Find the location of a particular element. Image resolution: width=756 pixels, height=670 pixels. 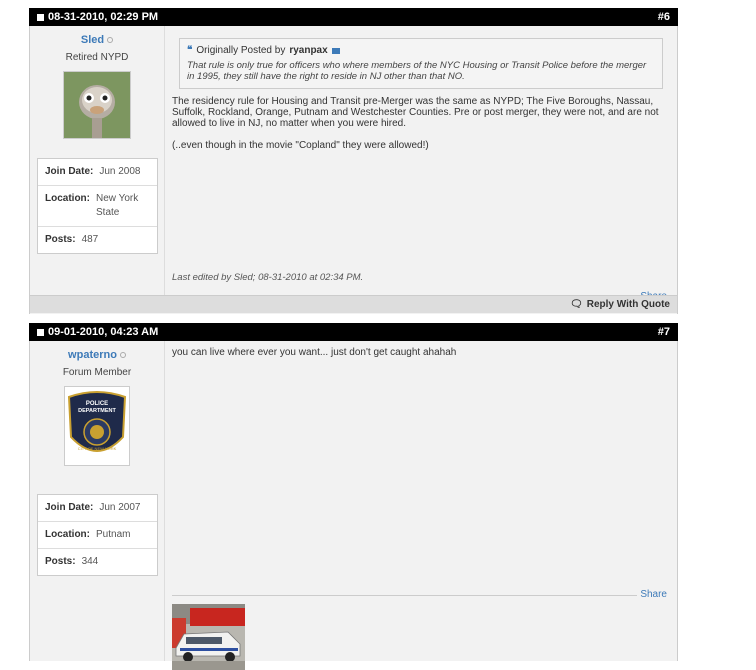

username-link: wpaterno is located at coordinates (97, 355).